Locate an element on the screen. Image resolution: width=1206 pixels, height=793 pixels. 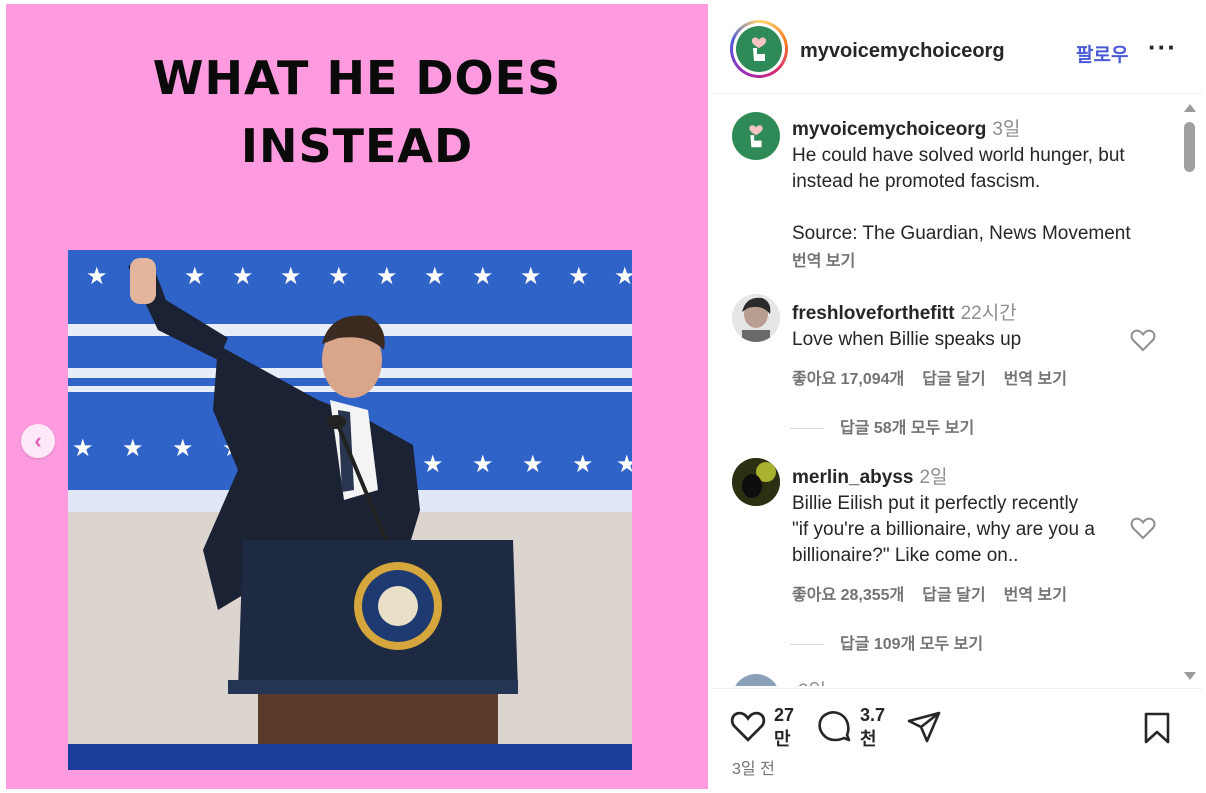
comment-username: merlin_abyss is located at coordinates (852, 477).